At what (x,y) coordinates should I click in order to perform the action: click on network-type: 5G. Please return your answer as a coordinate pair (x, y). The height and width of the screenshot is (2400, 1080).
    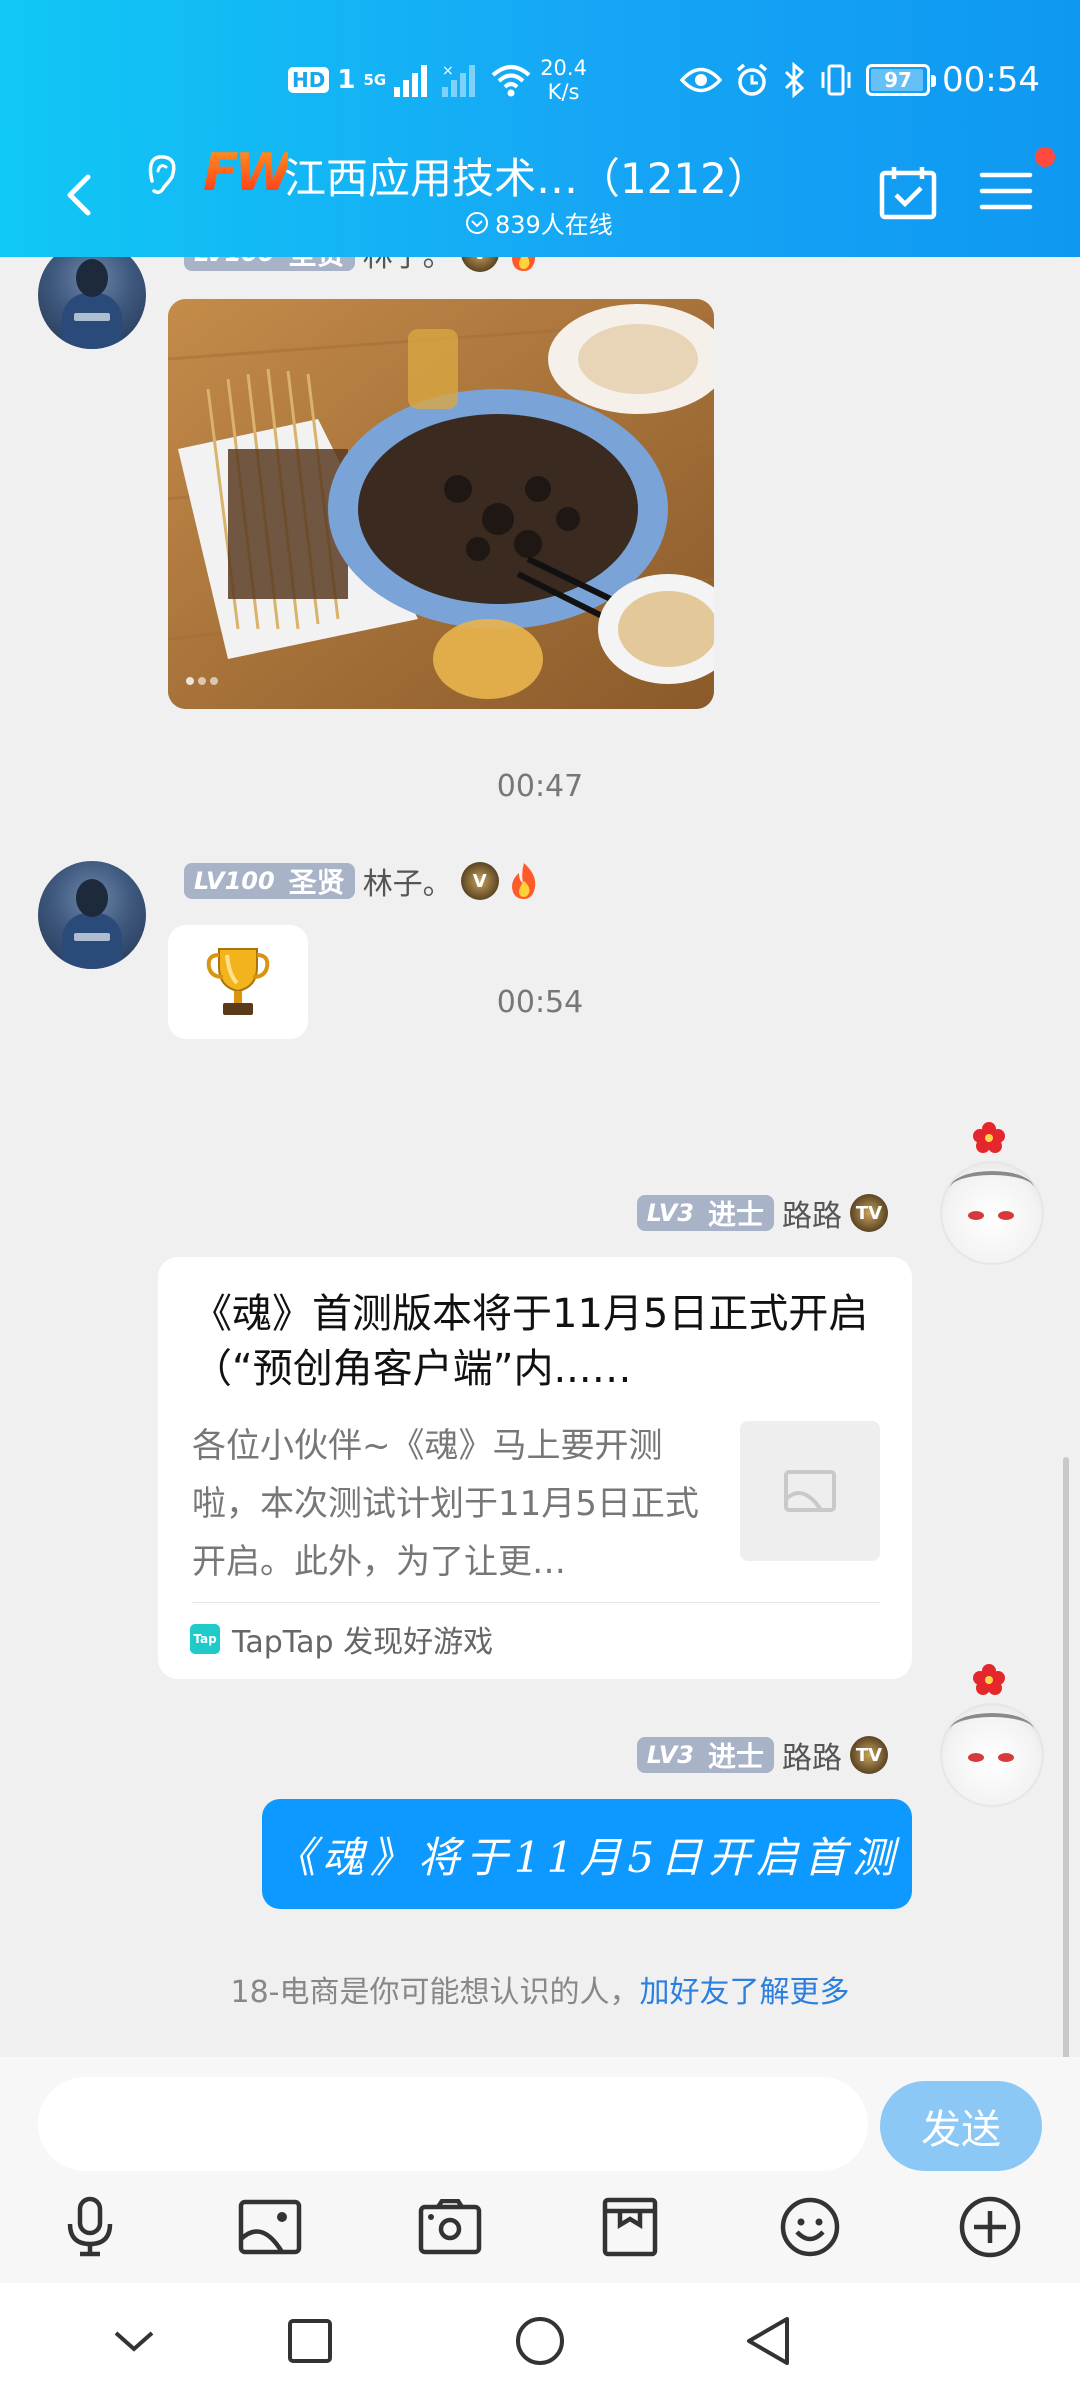
    Looking at the image, I should click on (375, 79).